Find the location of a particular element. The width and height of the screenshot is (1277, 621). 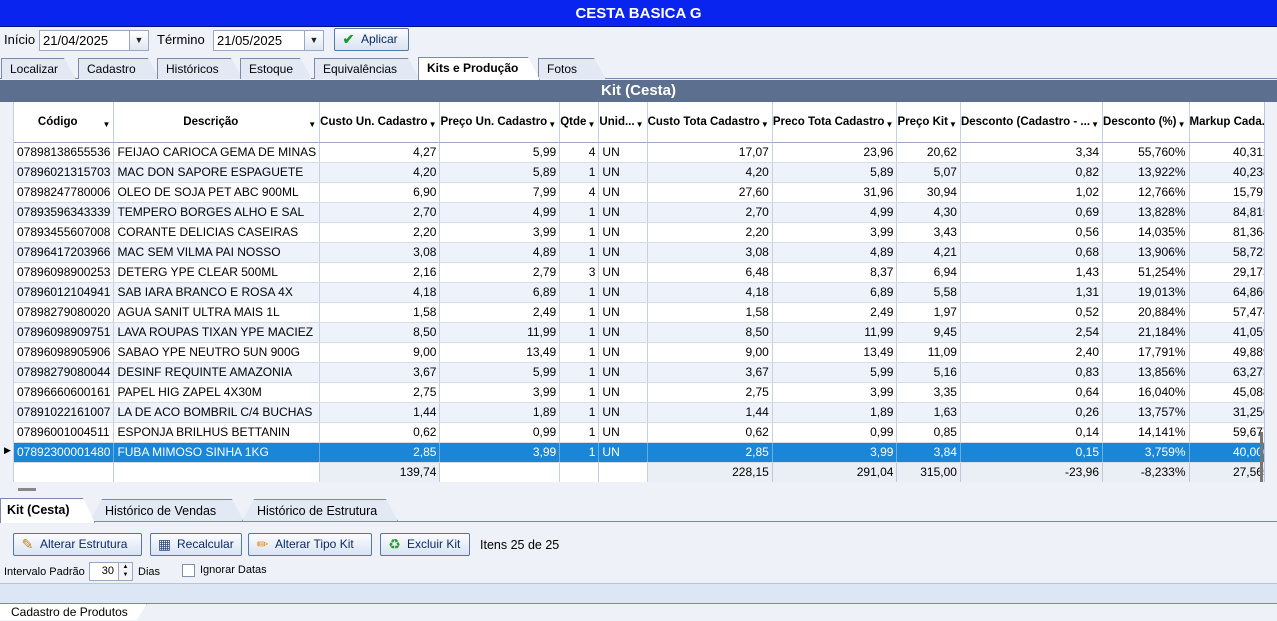

cell-markup-cadastro: 40,238% is located at coordinates (1226, 172).